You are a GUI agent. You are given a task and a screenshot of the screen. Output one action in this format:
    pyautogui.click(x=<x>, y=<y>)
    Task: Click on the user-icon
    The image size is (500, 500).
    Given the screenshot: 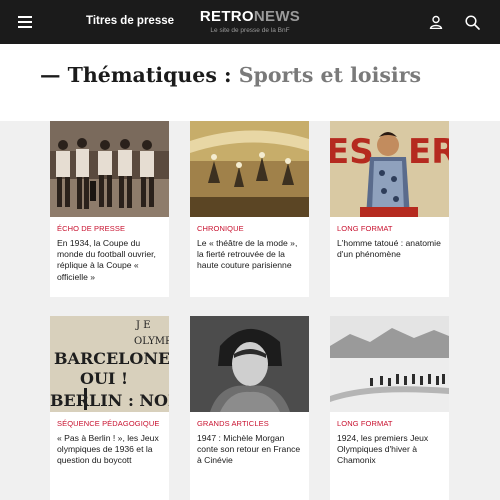 What is the action you would take?
    pyautogui.click(x=436, y=22)
    